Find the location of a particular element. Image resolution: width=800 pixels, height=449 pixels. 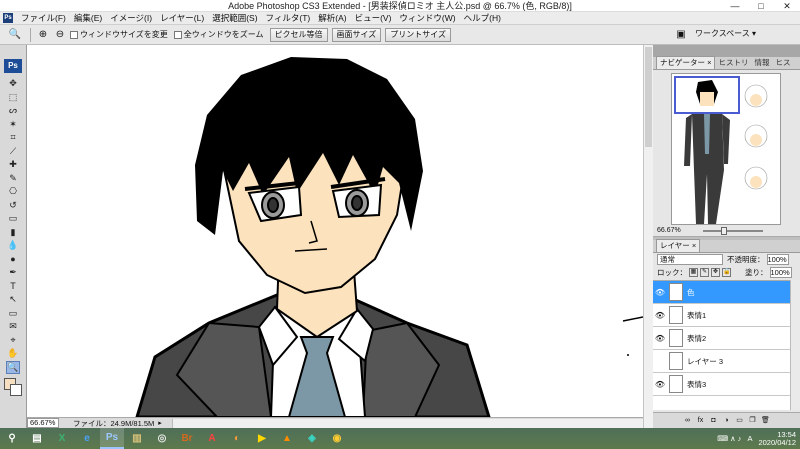

vertical-scrollbar is located at coordinates (648, 236).